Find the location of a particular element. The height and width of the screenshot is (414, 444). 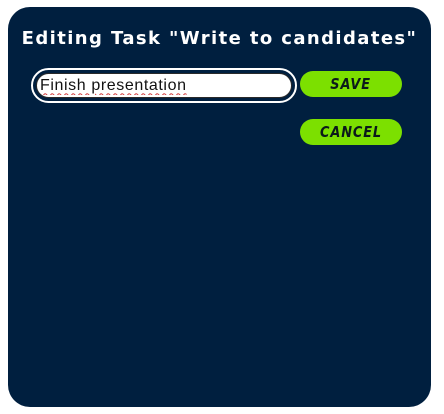

task-input-frame is located at coordinates (164, 85).